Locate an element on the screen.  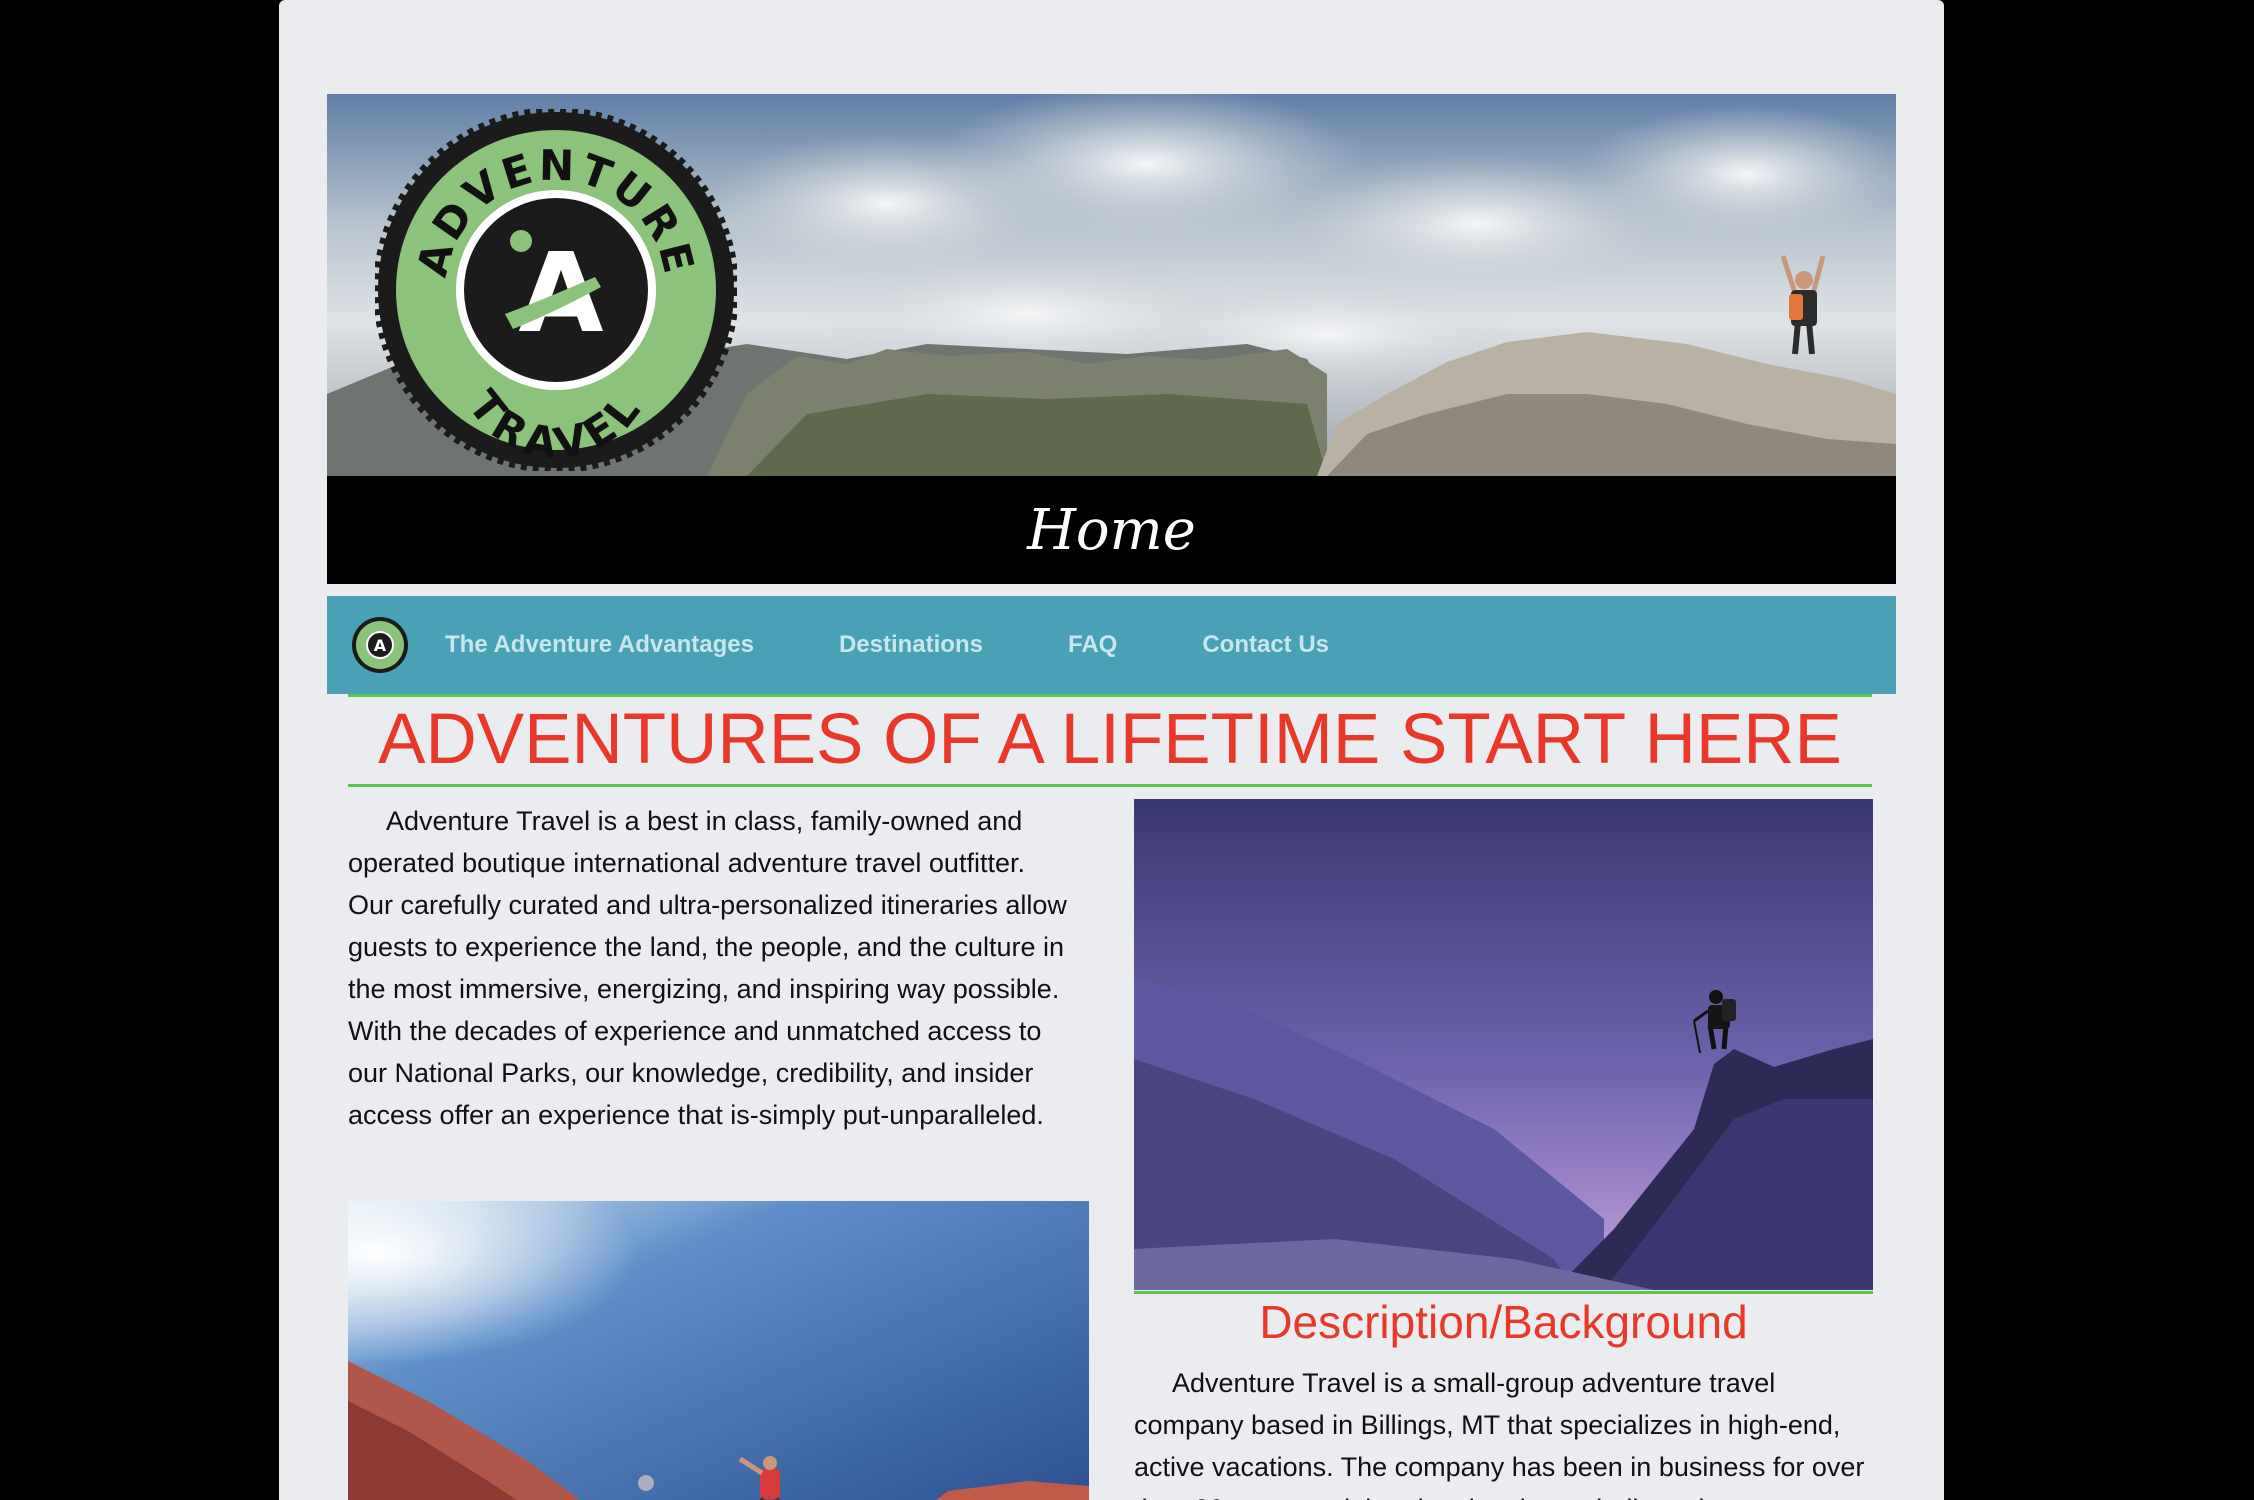
page-title: Home is located at coordinates (1111, 530).